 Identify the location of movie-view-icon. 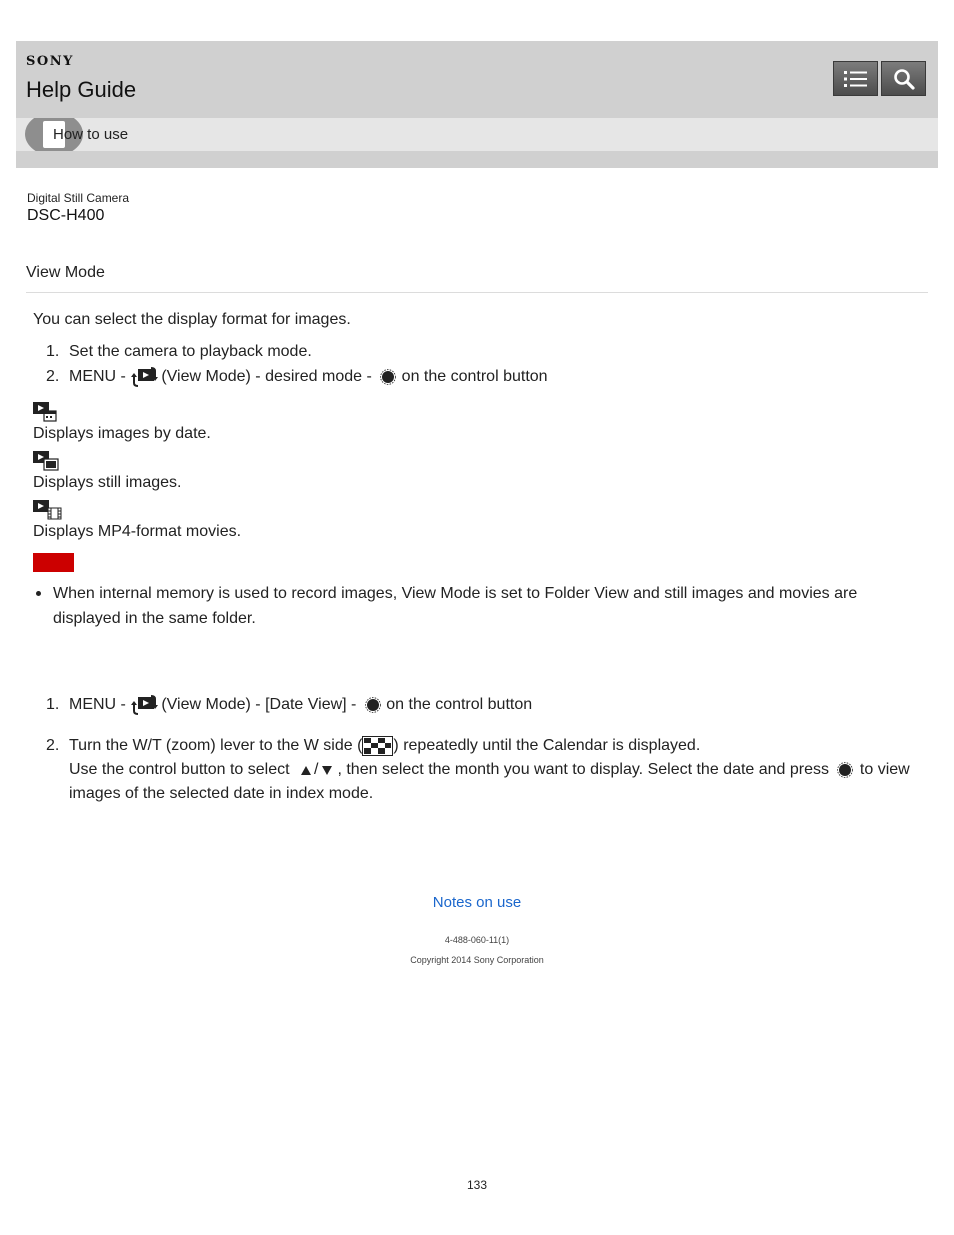
(47, 510).